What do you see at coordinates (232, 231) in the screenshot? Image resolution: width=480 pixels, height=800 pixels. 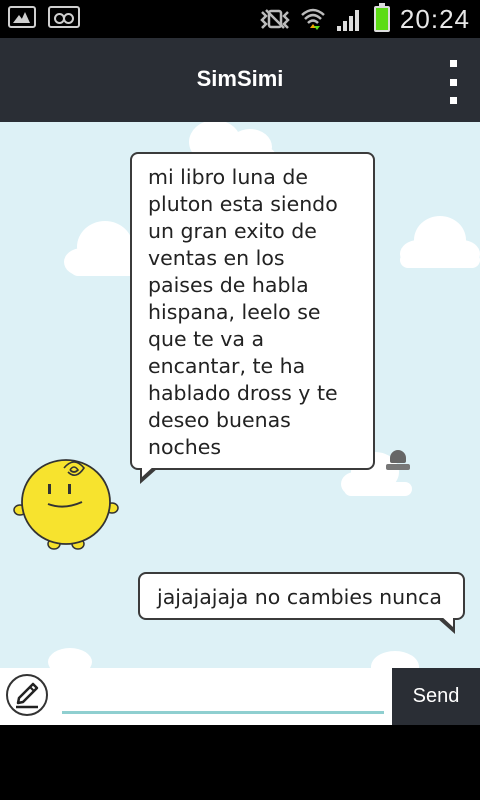 I see `message-line: un gran exito de` at bounding box center [232, 231].